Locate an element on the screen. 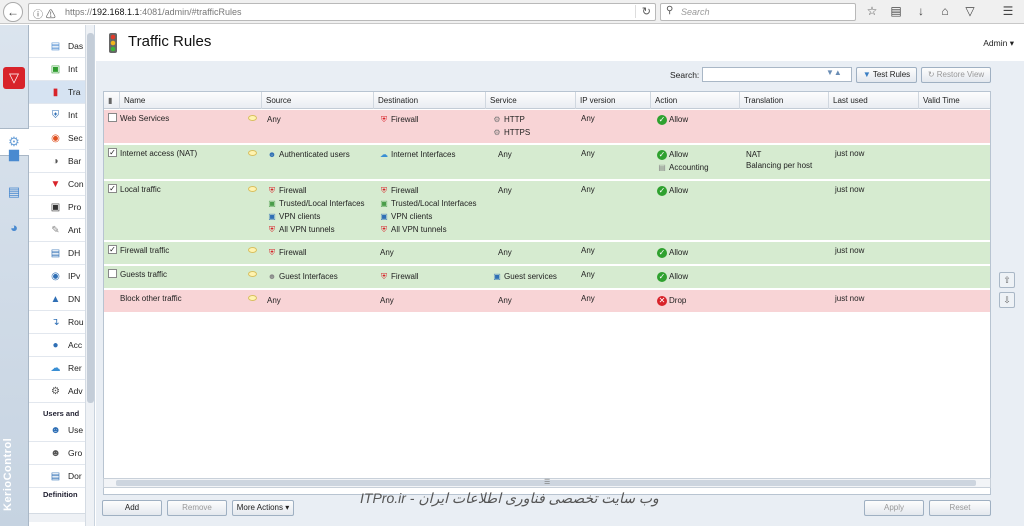 This screenshot has height=526, width=1024. download-icon: ↓ is located at coordinates (921, 11).